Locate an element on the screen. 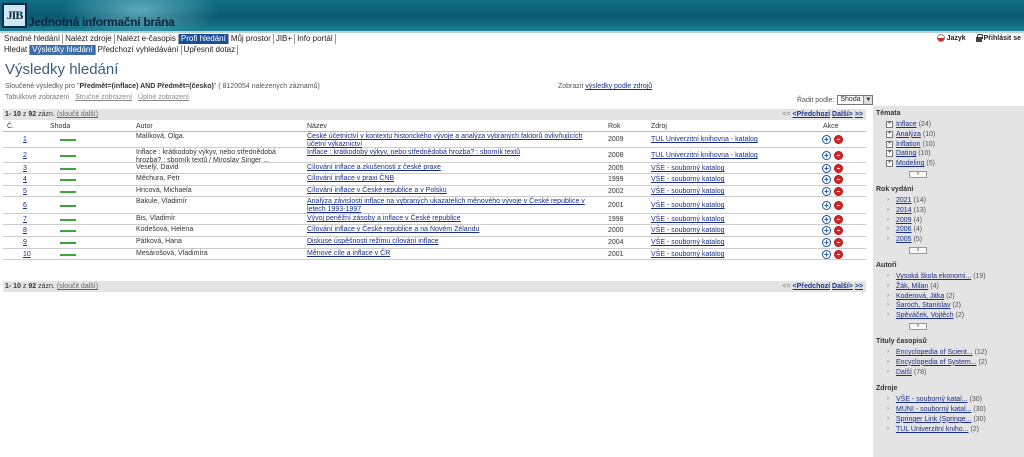 The width and height of the screenshot is (1024, 457). facet-item: › 2006 (4) is located at coordinates (954, 230).